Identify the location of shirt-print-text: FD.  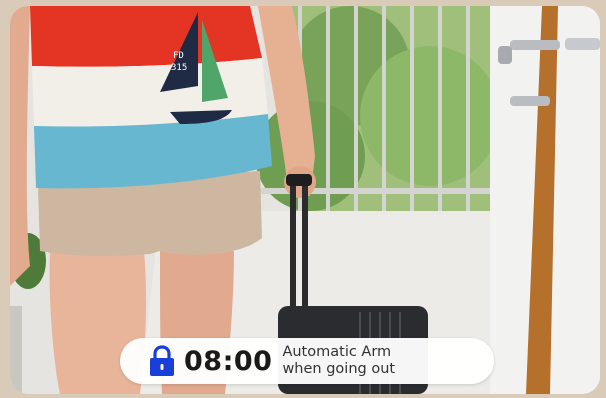
(178, 56).